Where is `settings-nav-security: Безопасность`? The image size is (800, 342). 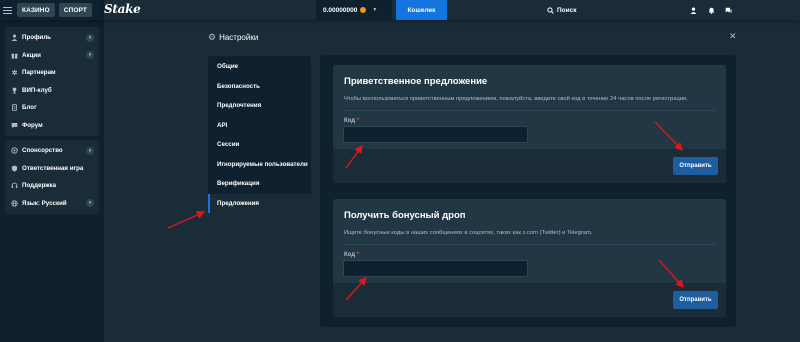
settings-nav-security: Безопасность is located at coordinates (259, 87).